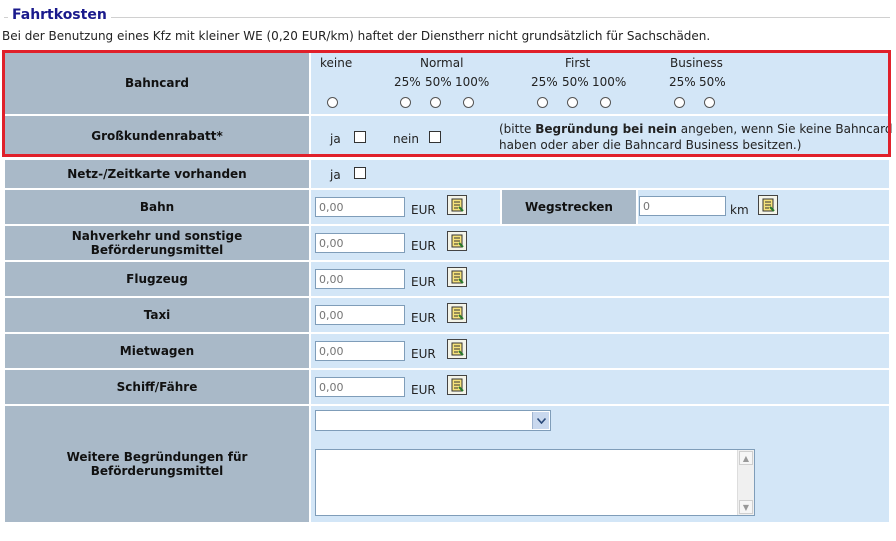  What do you see at coordinates (360, 173) in the screenshot?
I see `netzkarte-ja-checkbox` at bounding box center [360, 173].